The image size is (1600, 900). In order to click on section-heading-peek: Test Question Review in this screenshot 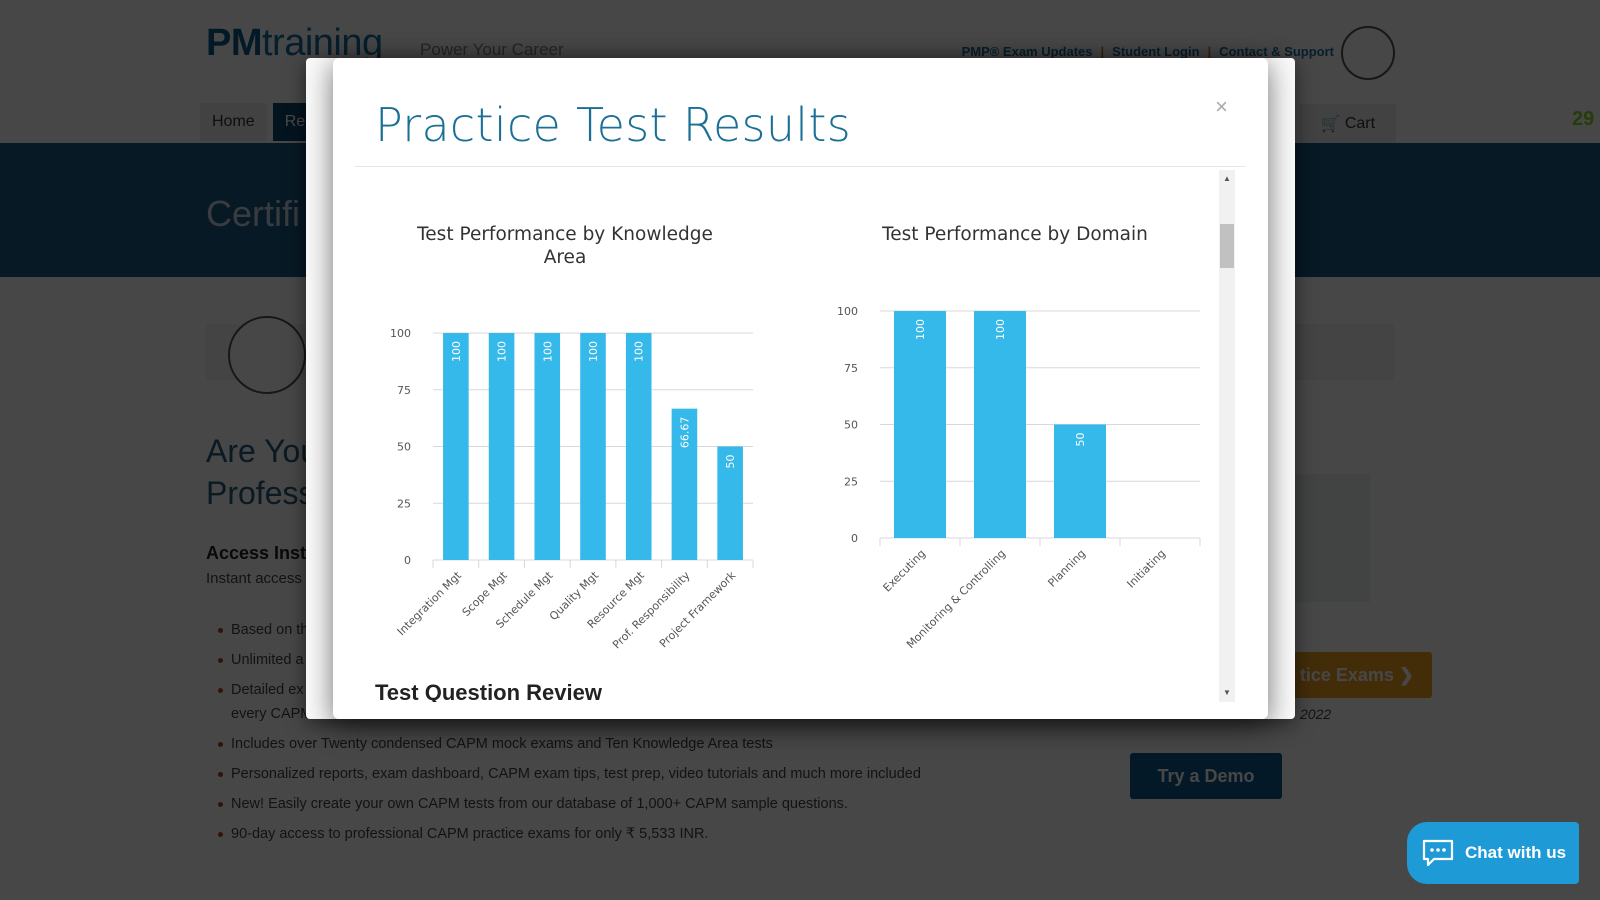, I will do `click(488, 691)`.